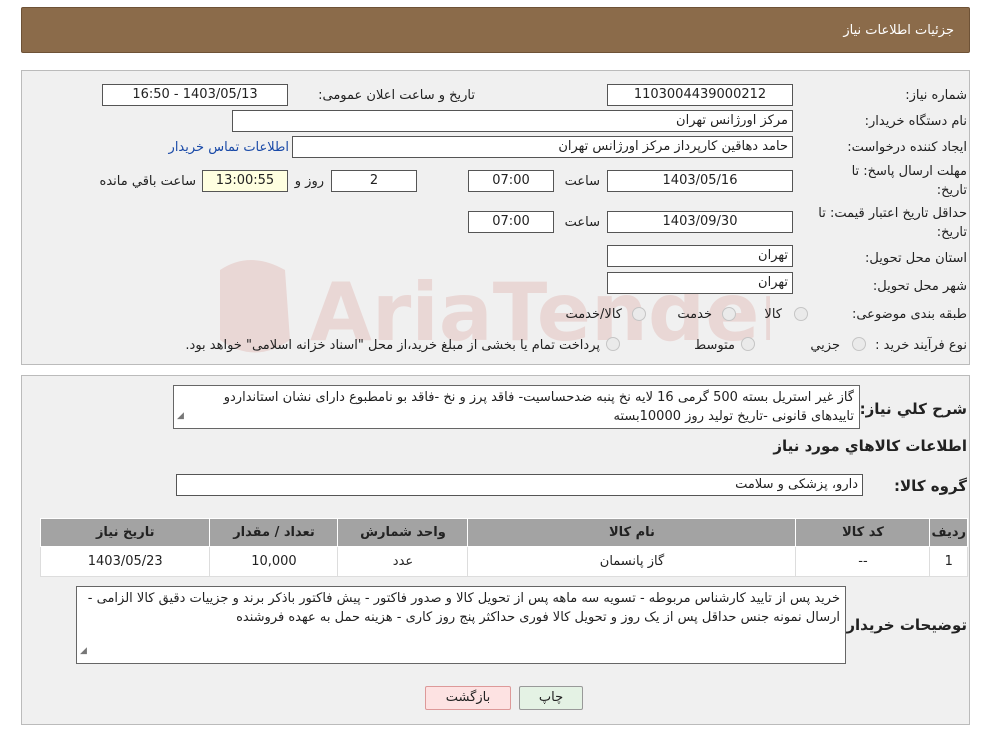 Image resolution: width=985 pixels, height=733 pixels. What do you see at coordinates (229, 147) in the screenshot?
I see `buyer-contact-link: اطلاعات تماس خریدار` at bounding box center [229, 147].